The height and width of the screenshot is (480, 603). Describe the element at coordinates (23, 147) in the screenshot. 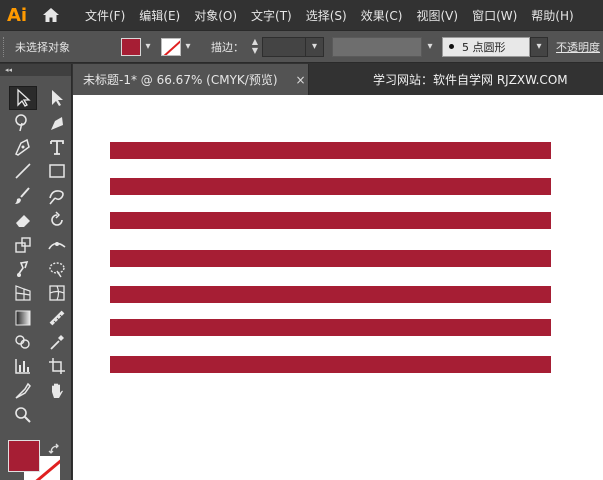

I see `pen-tool-icon` at that location.